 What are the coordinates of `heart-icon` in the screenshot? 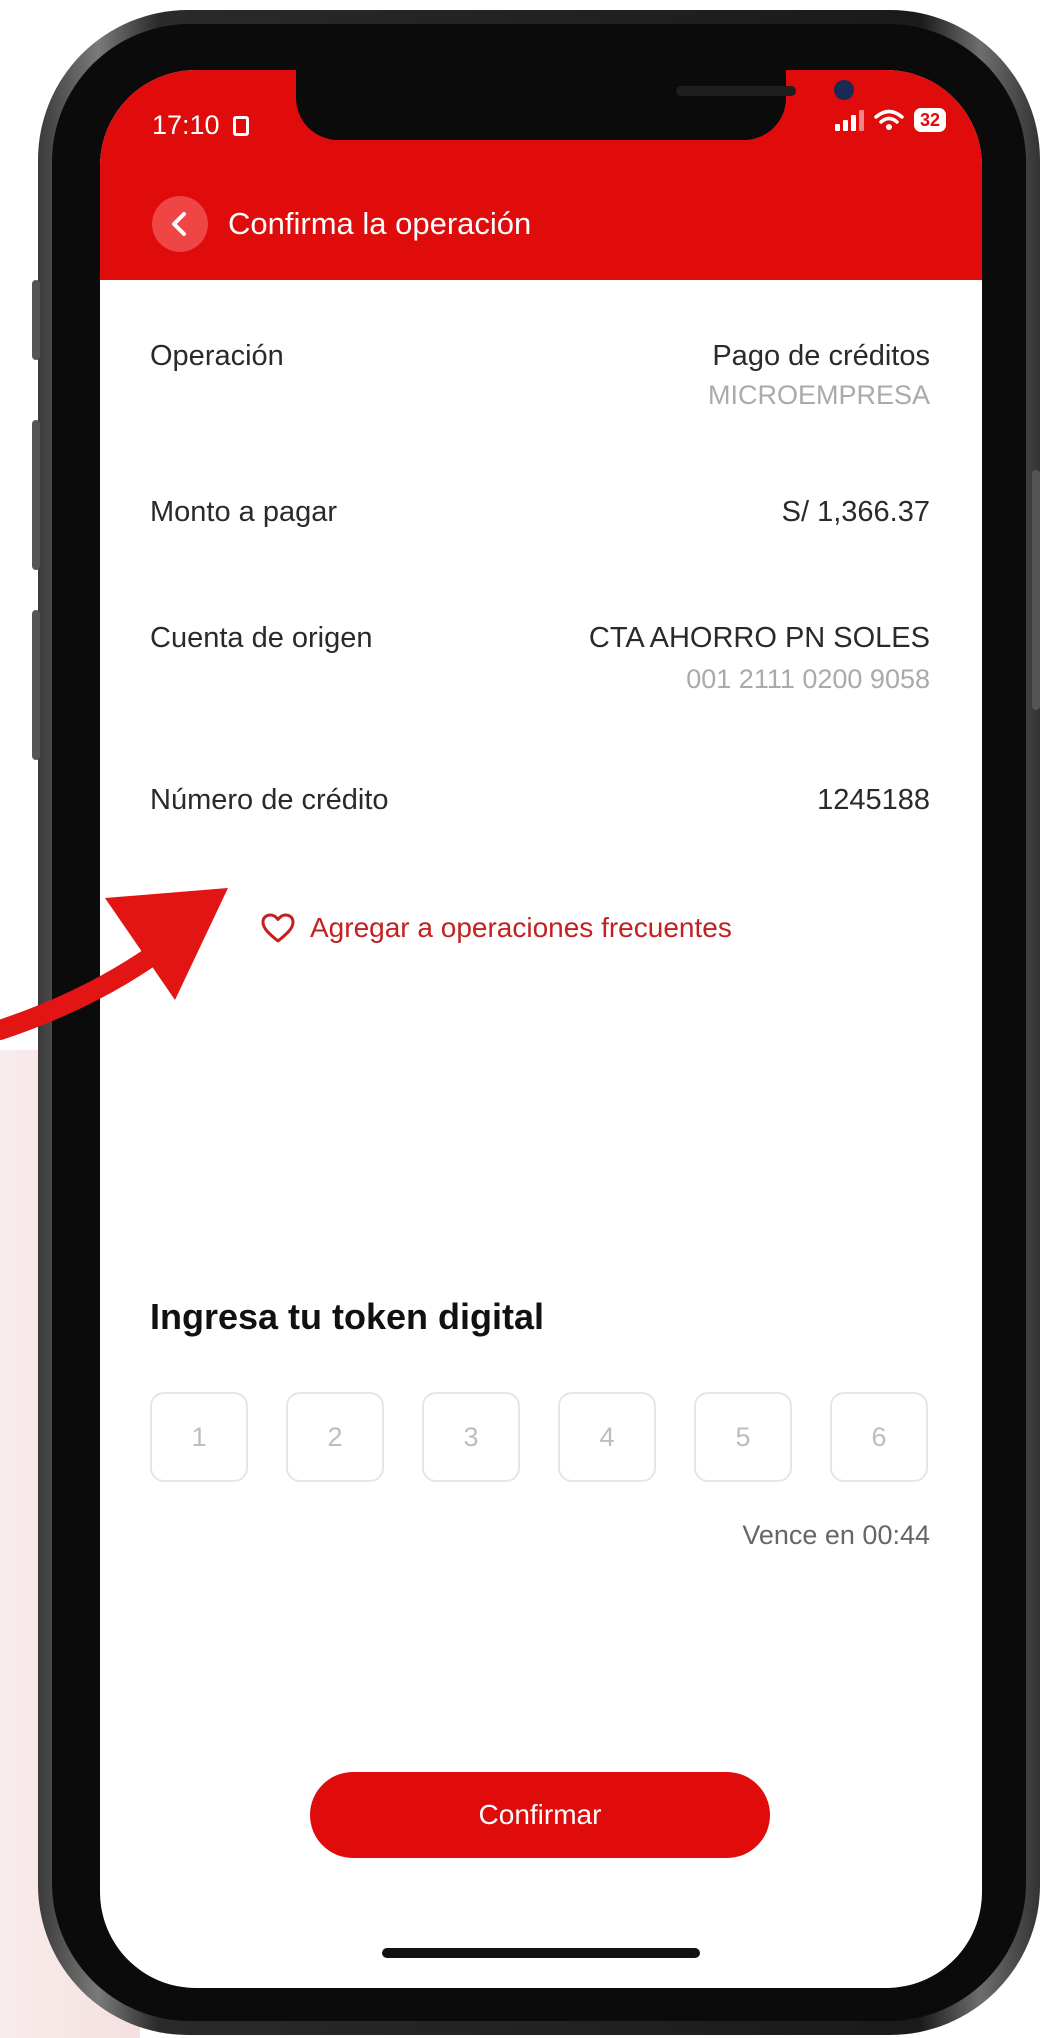 It's located at (278, 928).